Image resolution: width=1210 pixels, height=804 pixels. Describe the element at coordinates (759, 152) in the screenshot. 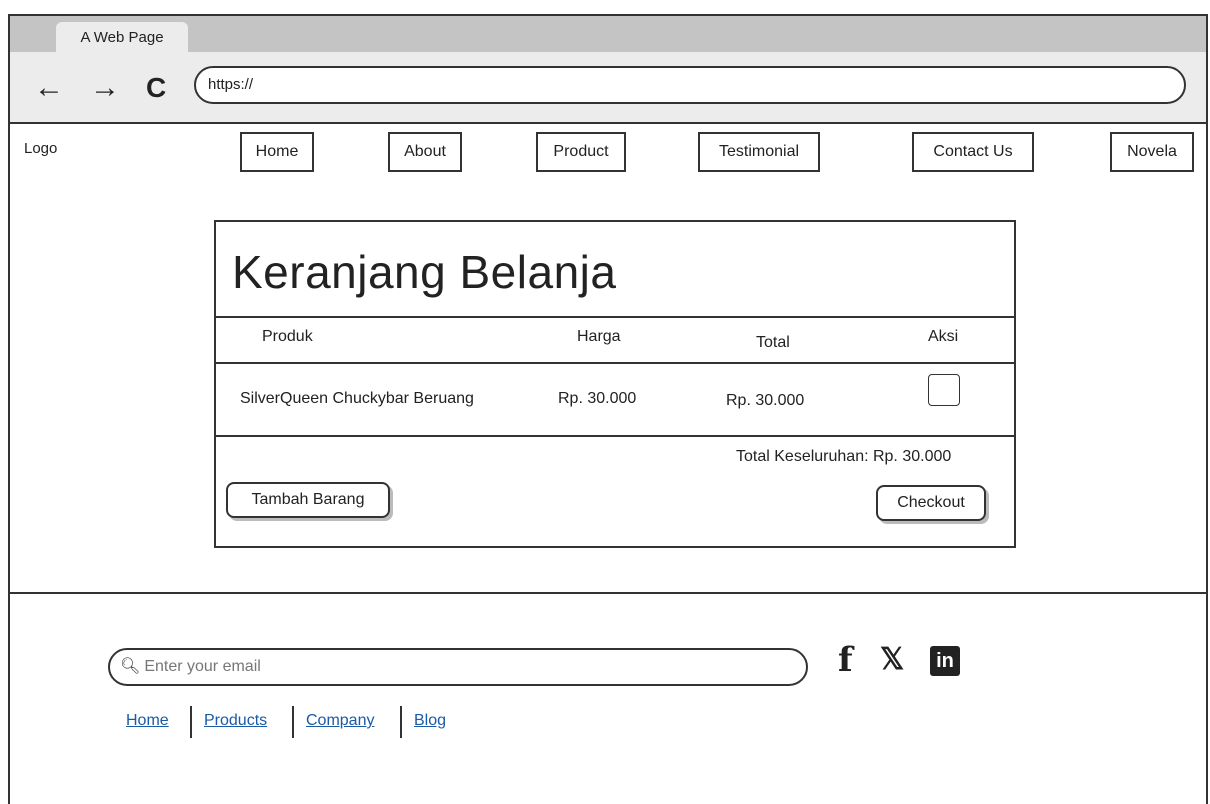

I see `nav-testimonial-button: Testimonial` at that location.